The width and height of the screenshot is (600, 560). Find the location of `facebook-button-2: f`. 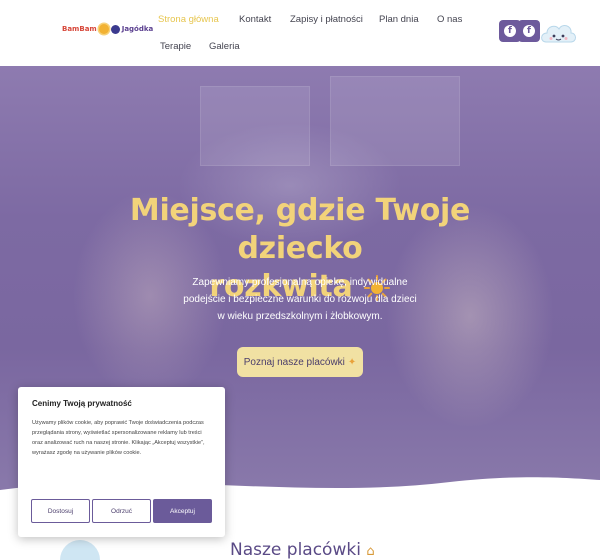

facebook-button-2: f is located at coordinates (529, 31).